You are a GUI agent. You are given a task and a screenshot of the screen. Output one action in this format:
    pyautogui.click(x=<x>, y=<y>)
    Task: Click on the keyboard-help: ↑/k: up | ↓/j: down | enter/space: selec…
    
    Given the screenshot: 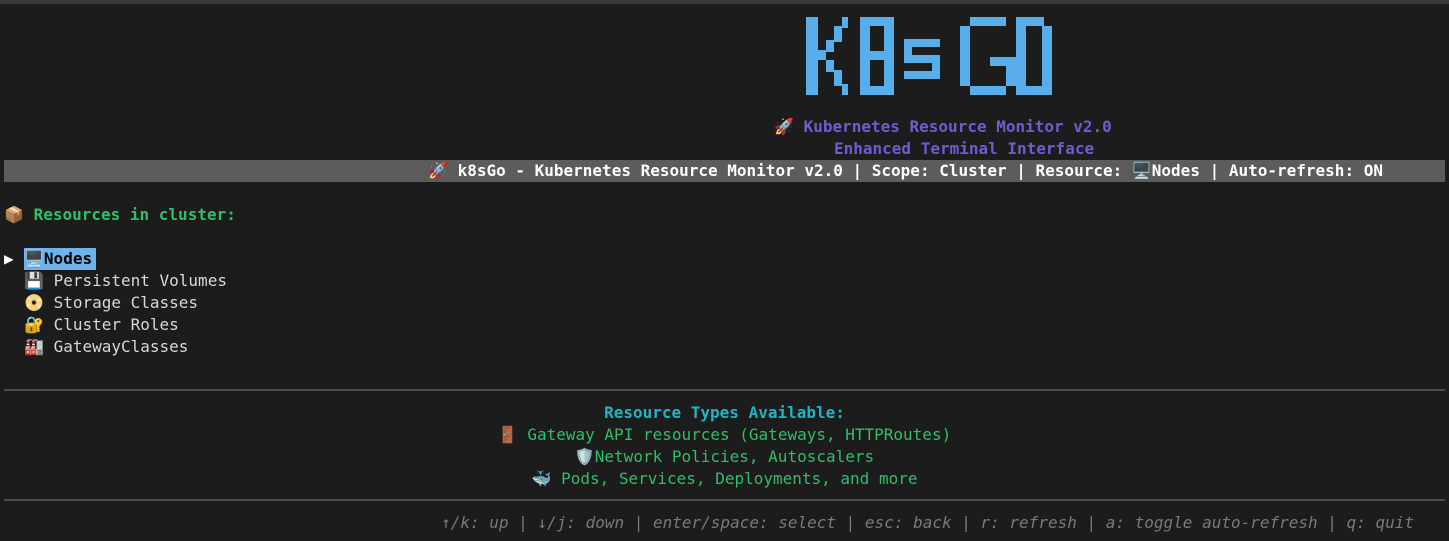 What is the action you would take?
    pyautogui.click(x=927, y=522)
    